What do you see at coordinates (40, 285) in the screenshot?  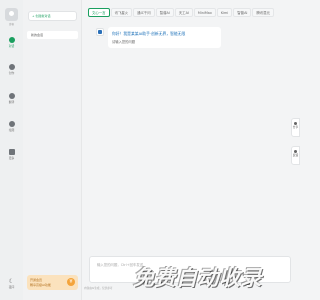 I see `promo-subtitle: 畅享高级AI功能` at bounding box center [40, 285].